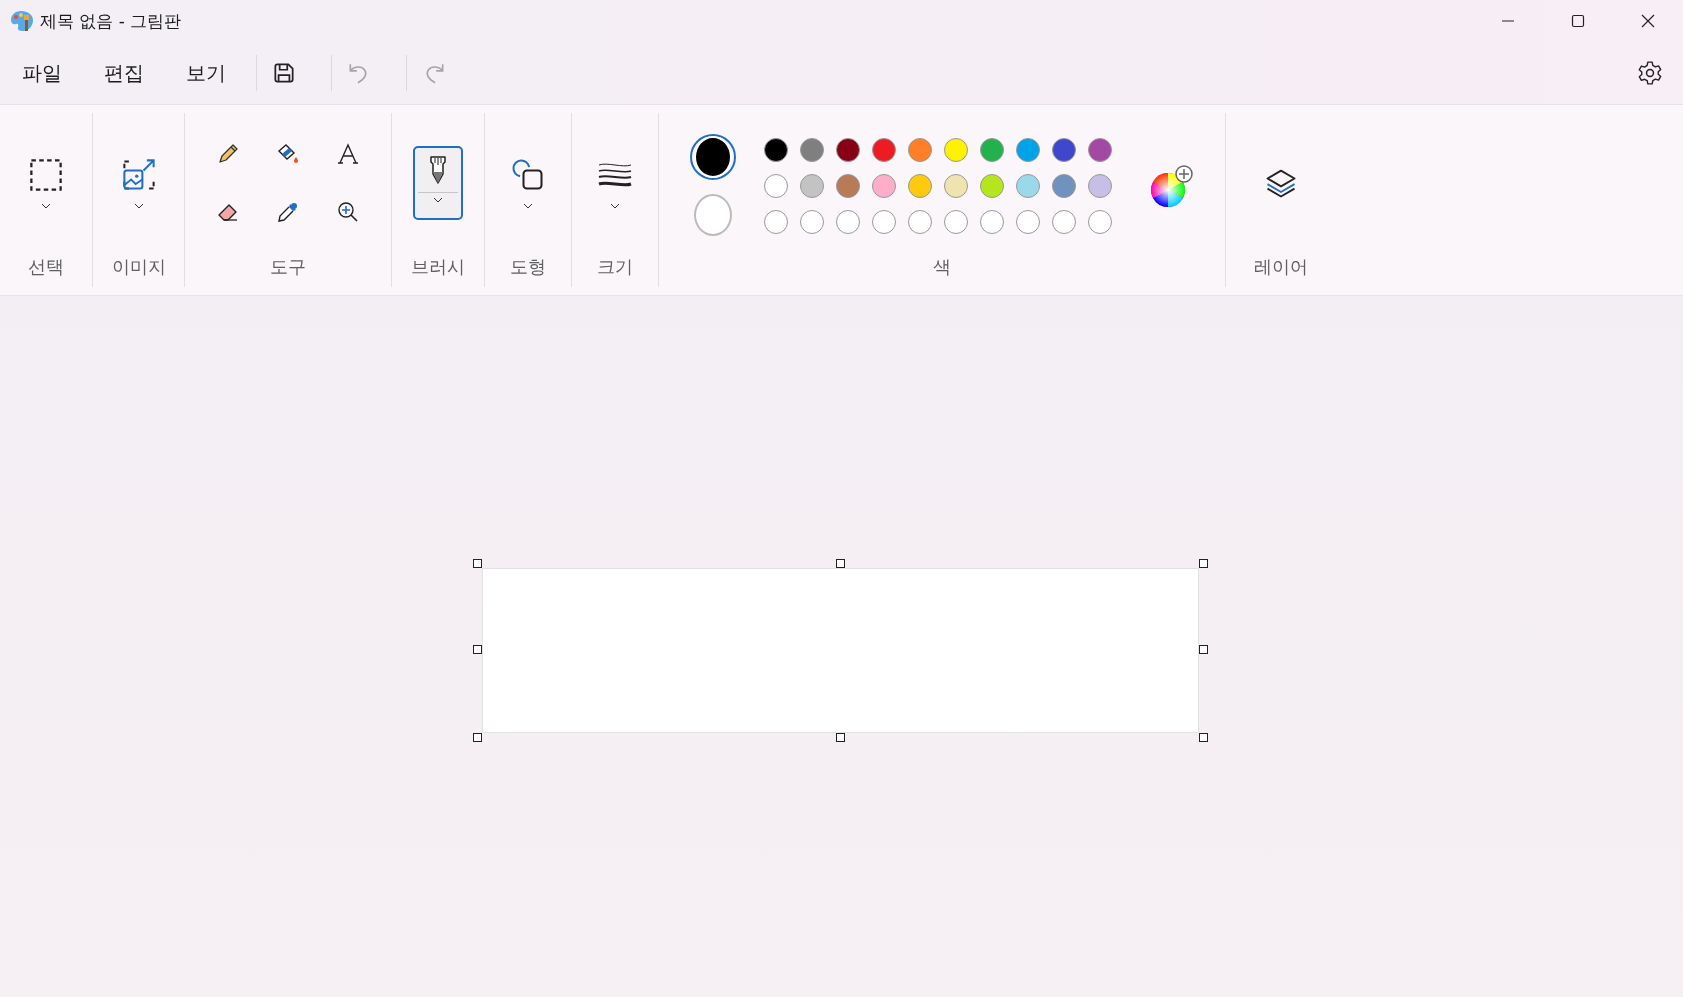 This screenshot has height=997, width=1683. What do you see at coordinates (111, 21) in the screenshot?
I see `window-title: 제목 없음 - 그림판` at bounding box center [111, 21].